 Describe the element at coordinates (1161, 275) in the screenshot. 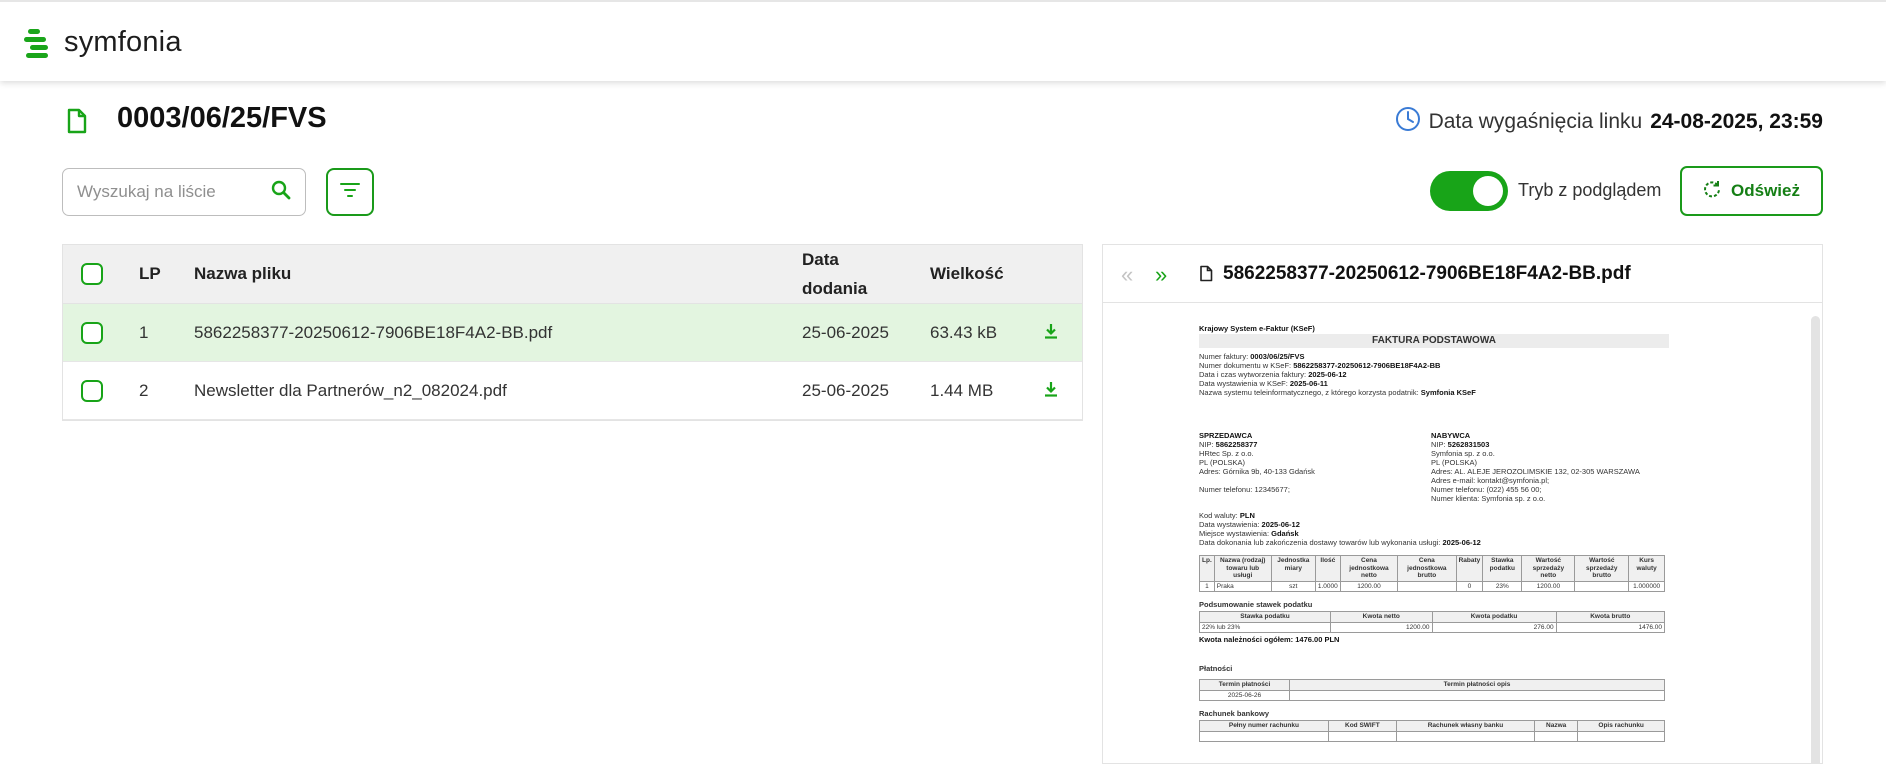

I see `next-file-icon: »` at that location.